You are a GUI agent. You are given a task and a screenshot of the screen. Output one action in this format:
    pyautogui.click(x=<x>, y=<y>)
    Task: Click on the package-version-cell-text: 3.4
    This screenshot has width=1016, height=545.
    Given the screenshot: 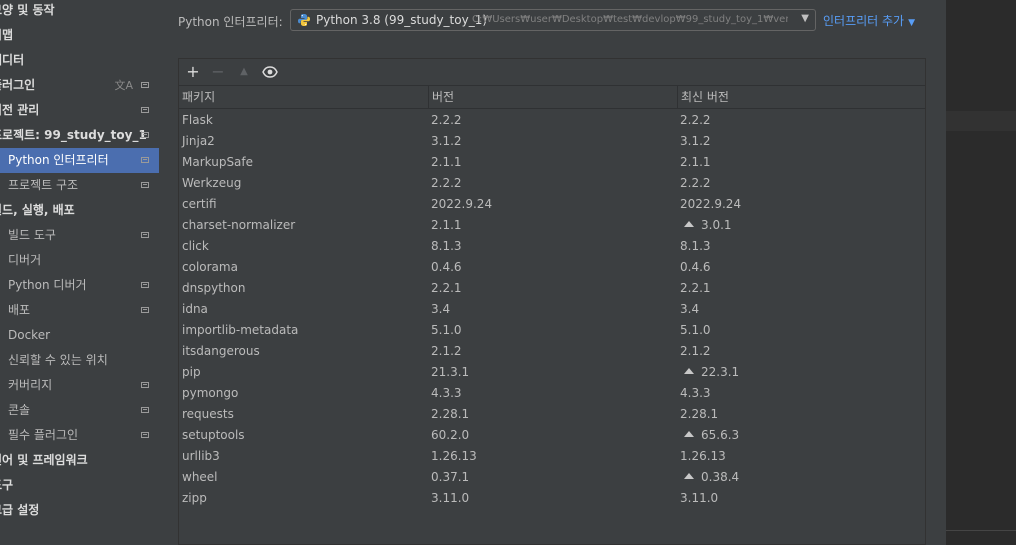 What is the action you would take?
    pyautogui.click(x=441, y=309)
    